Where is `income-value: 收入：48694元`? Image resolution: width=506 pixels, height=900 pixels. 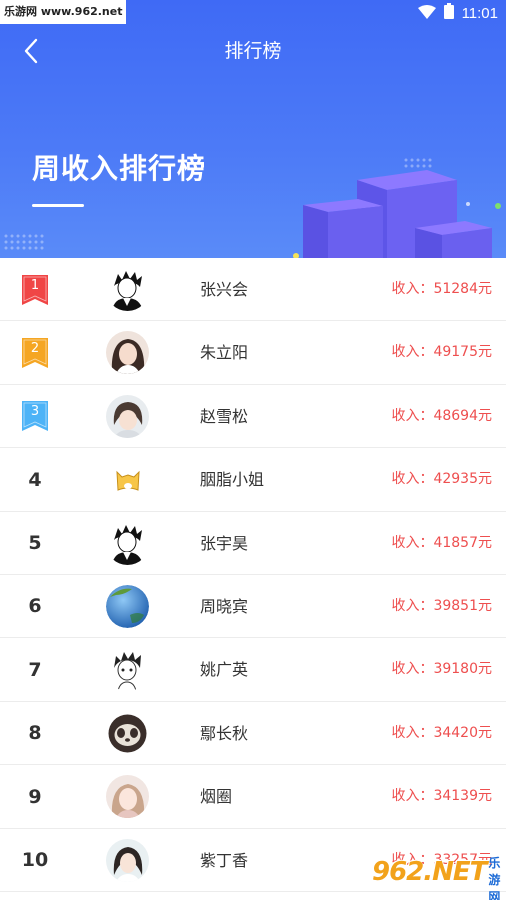
income-value: 收入：48694元 is located at coordinates (441, 415).